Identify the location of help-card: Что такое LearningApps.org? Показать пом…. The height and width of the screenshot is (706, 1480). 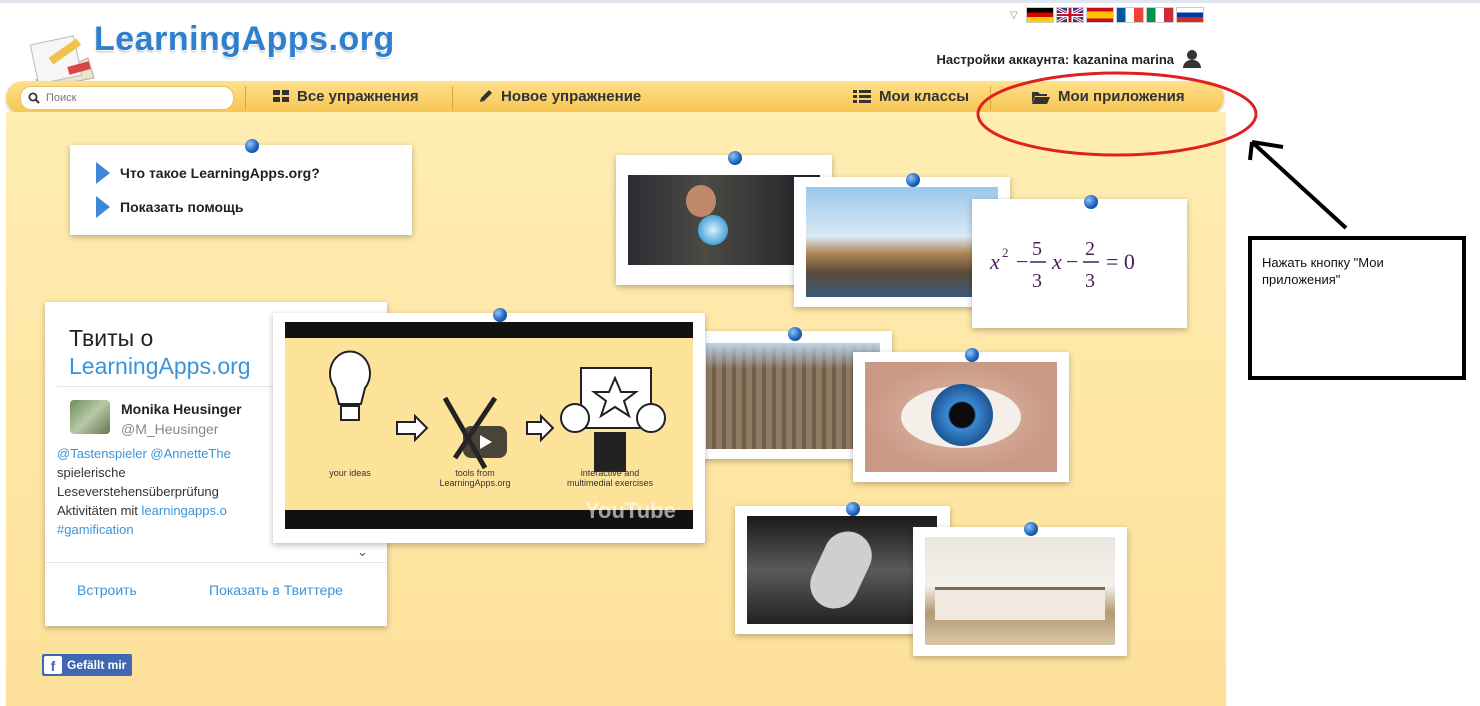
(241, 190).